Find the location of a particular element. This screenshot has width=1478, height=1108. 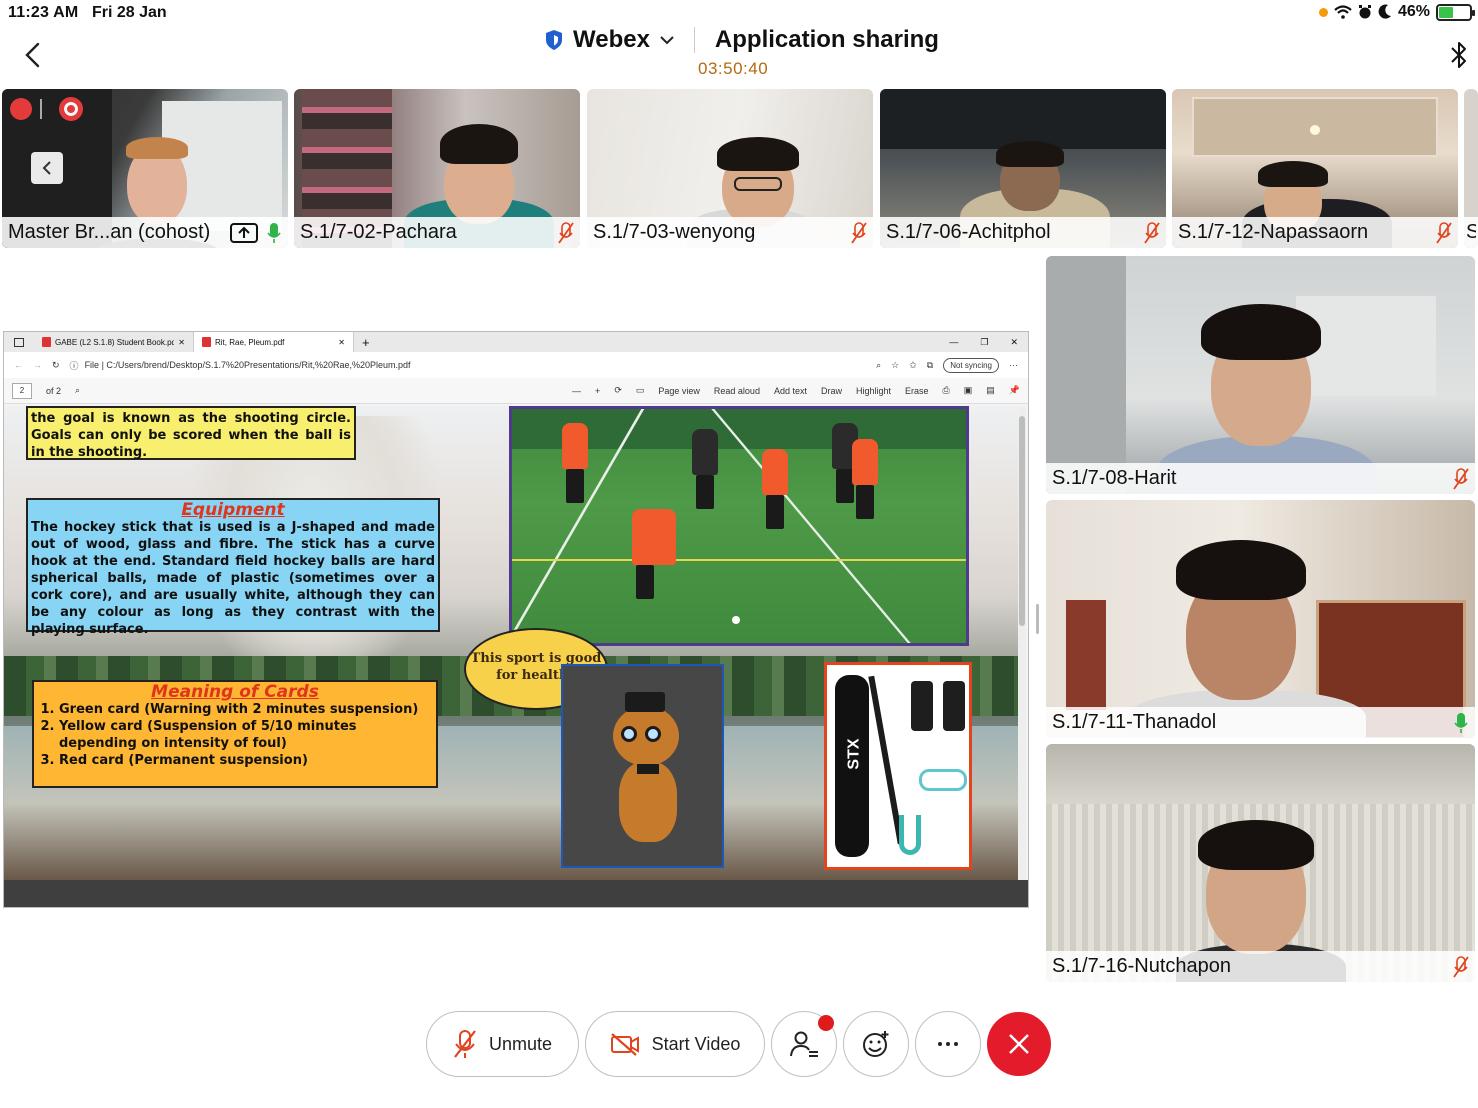

start-video-label: Start Video is located at coordinates (696, 1043).